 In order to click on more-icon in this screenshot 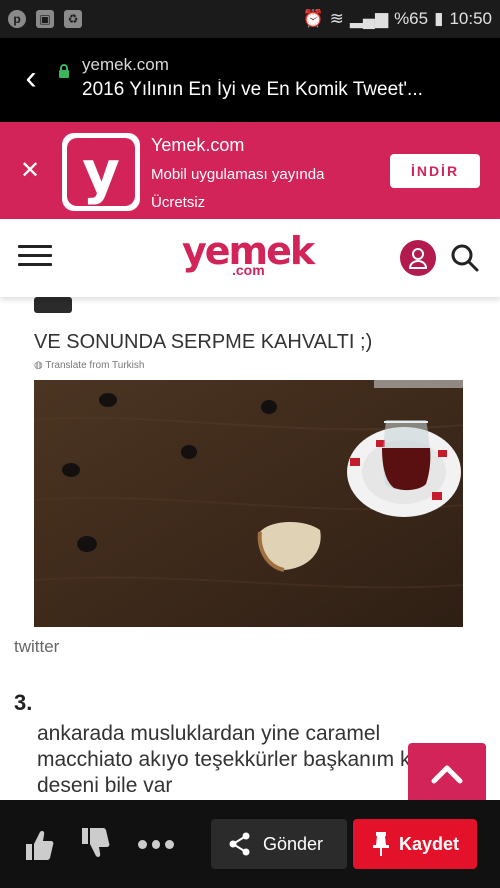, I will do `click(156, 845)`.